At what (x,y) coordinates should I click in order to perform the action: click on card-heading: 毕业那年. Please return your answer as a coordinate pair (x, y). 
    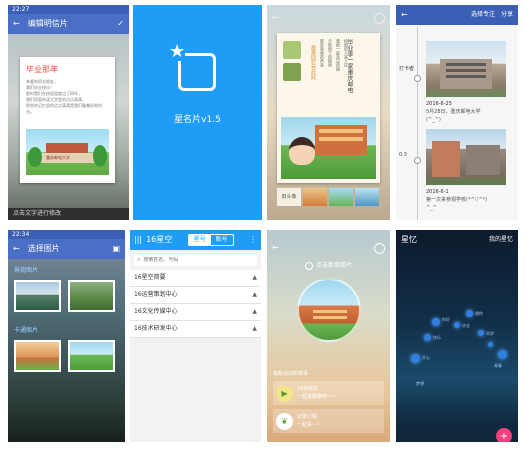
    Looking at the image, I should click on (67, 70).